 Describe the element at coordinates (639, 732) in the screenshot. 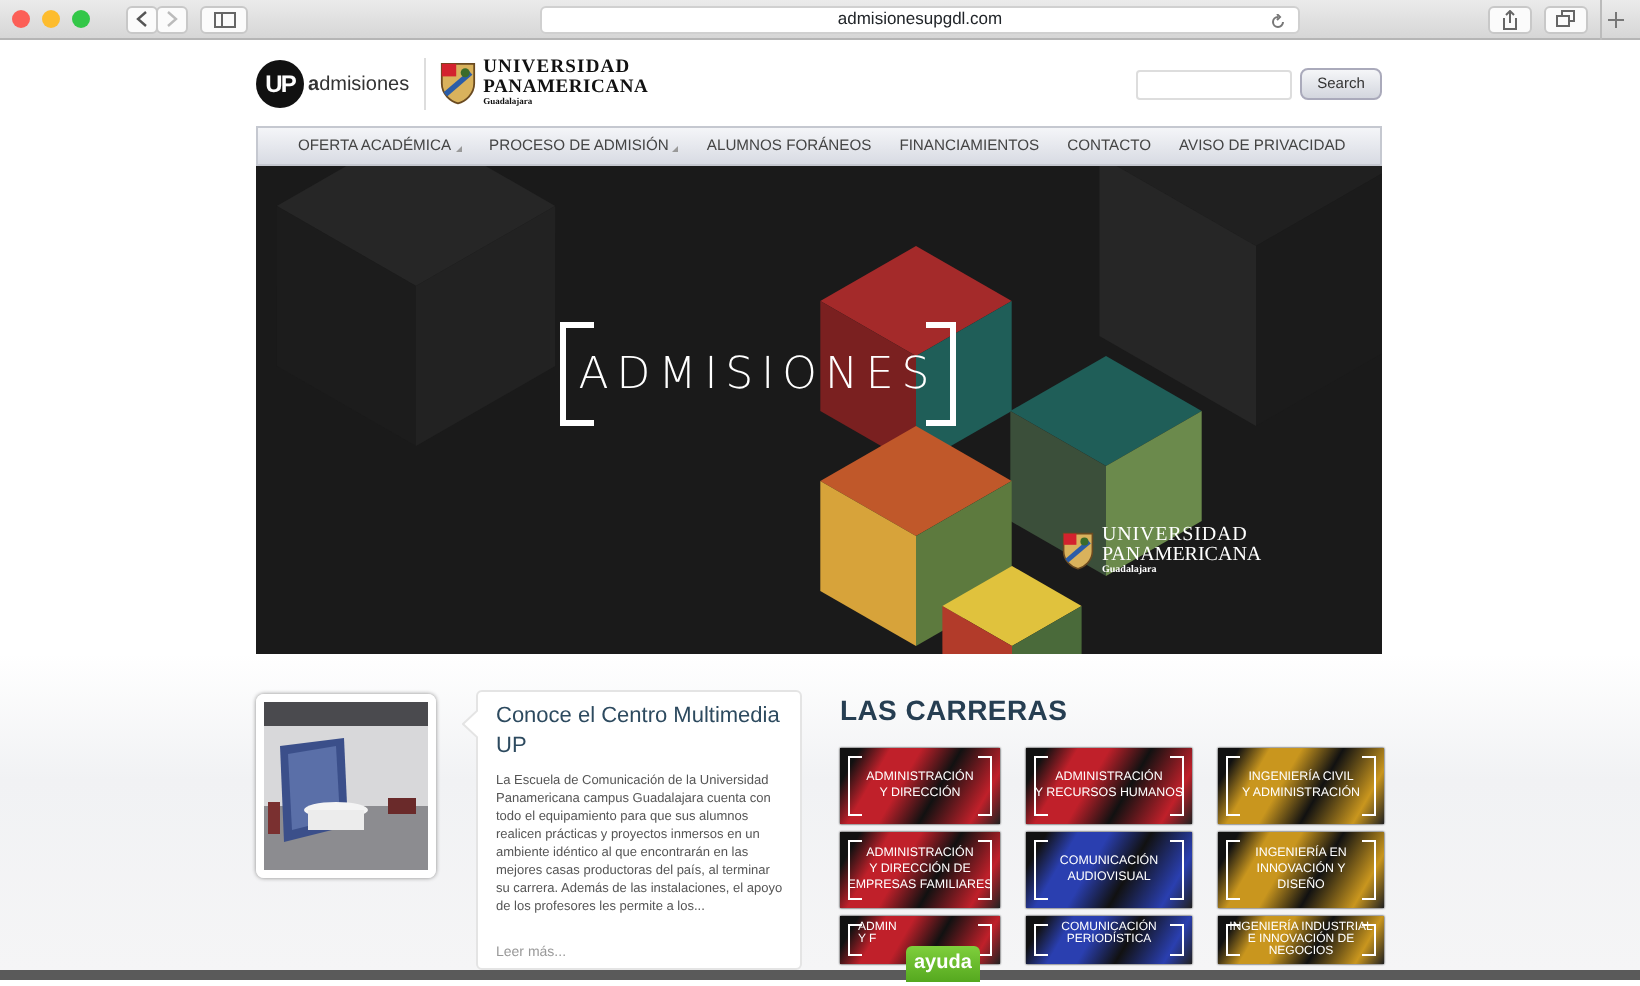

I see `article-title: Conoce el Centro Multimedia UP` at that location.